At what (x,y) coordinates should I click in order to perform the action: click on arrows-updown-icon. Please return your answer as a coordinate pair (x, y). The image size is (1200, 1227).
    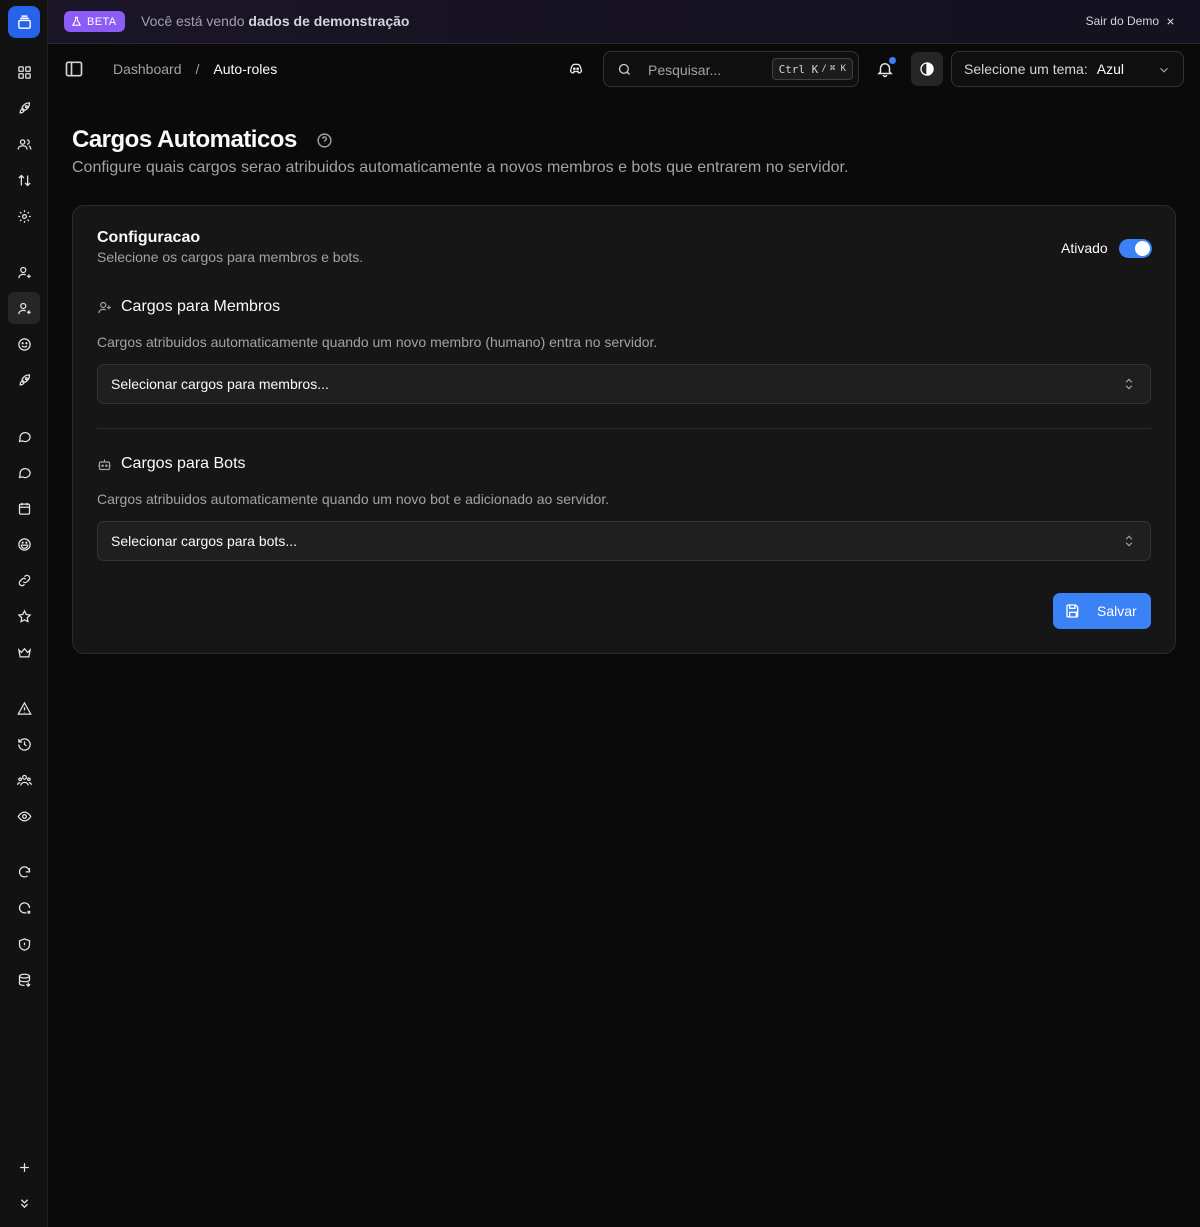
    Looking at the image, I should click on (24, 180).